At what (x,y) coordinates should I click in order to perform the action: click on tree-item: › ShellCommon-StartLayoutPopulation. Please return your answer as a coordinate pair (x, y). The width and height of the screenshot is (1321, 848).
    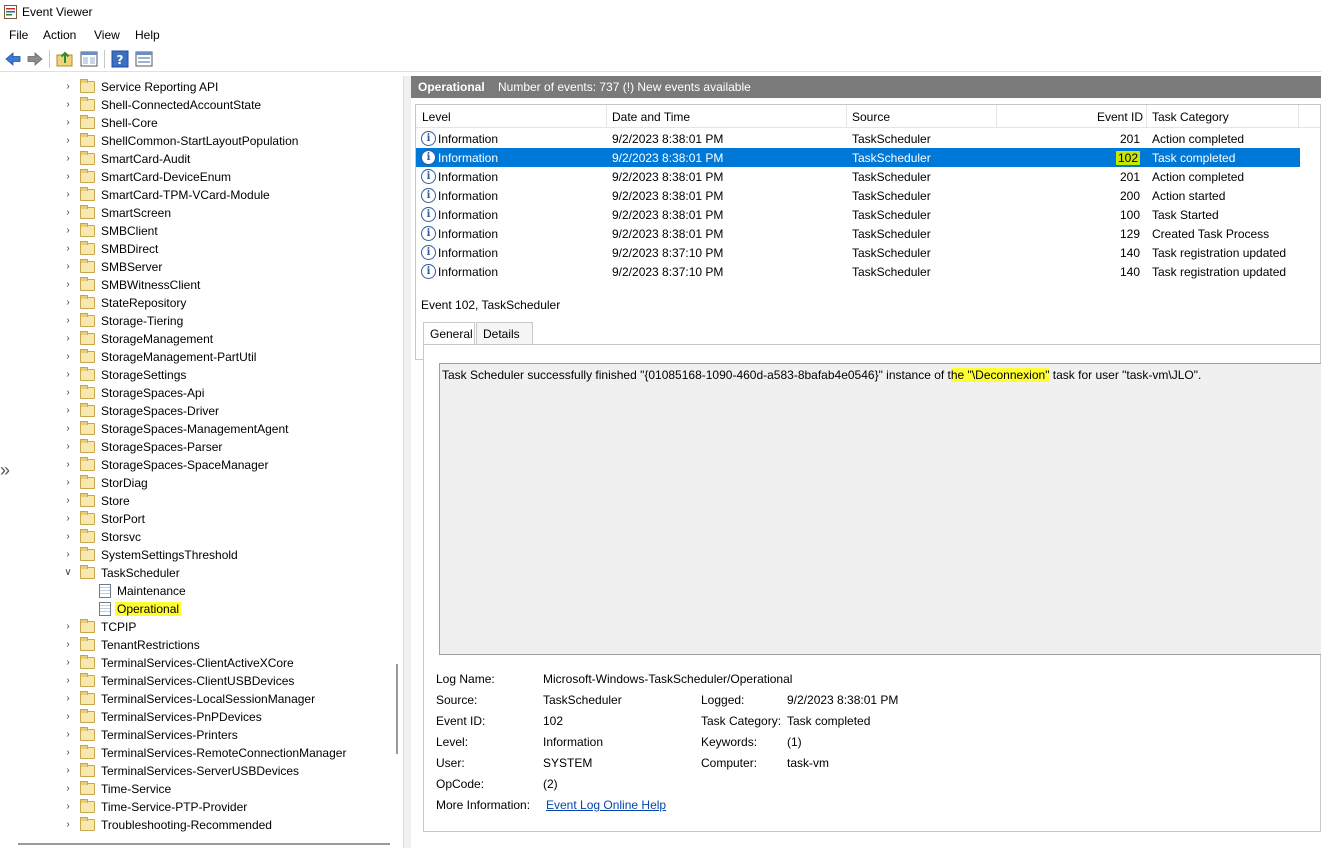
    Looking at the image, I should click on (181, 141).